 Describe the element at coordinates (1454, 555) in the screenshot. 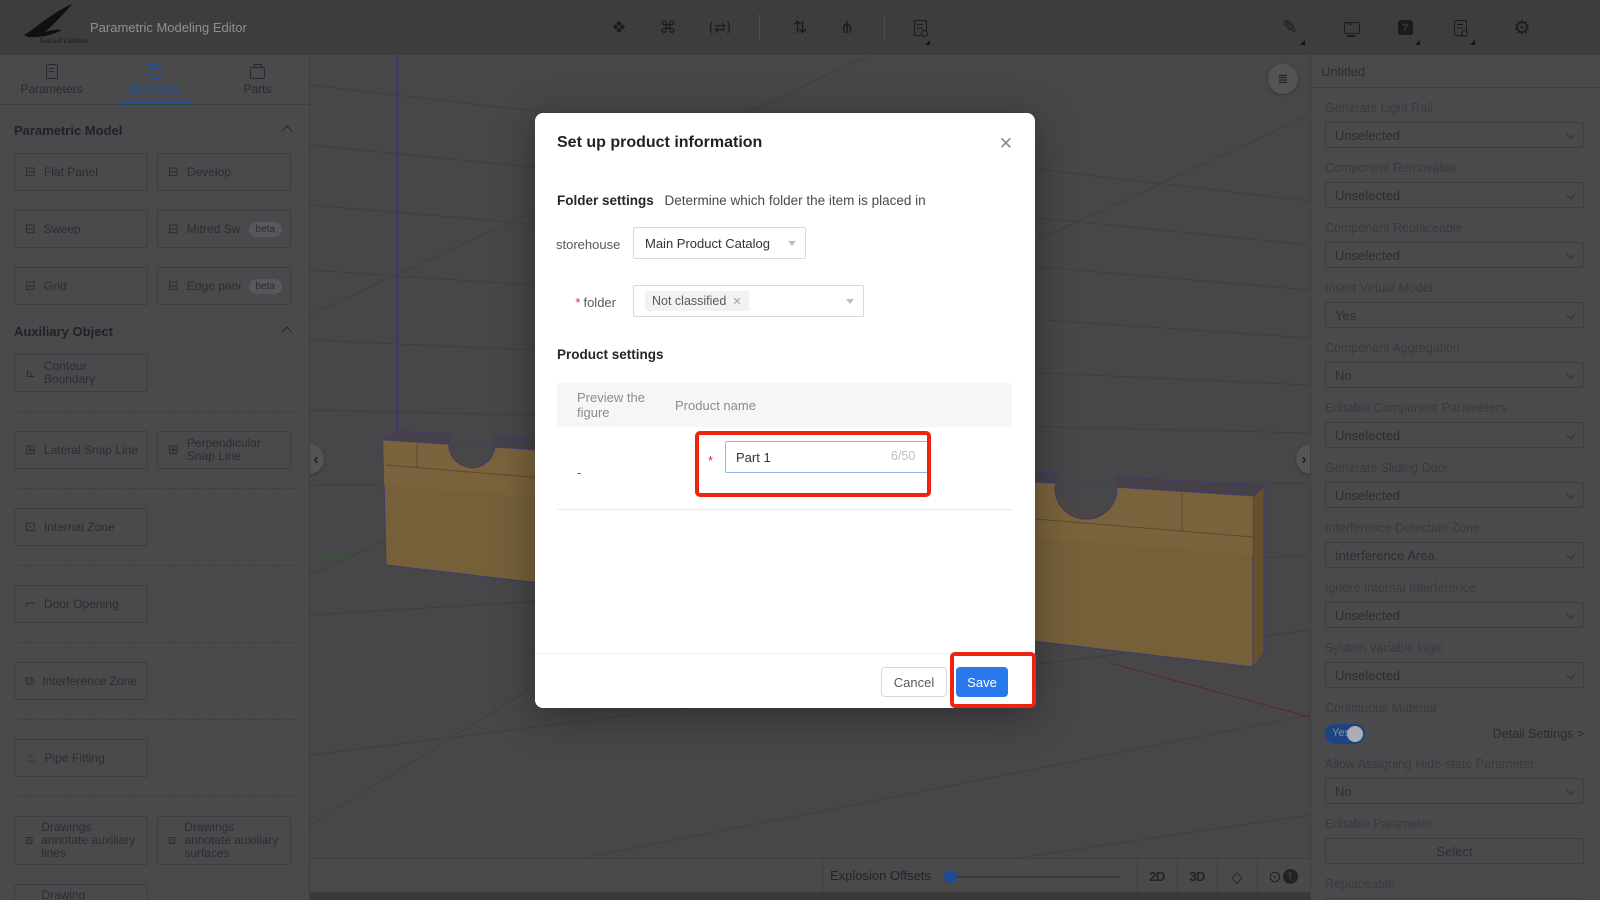

I see `select-interference-detection-zone: Interference Area` at that location.